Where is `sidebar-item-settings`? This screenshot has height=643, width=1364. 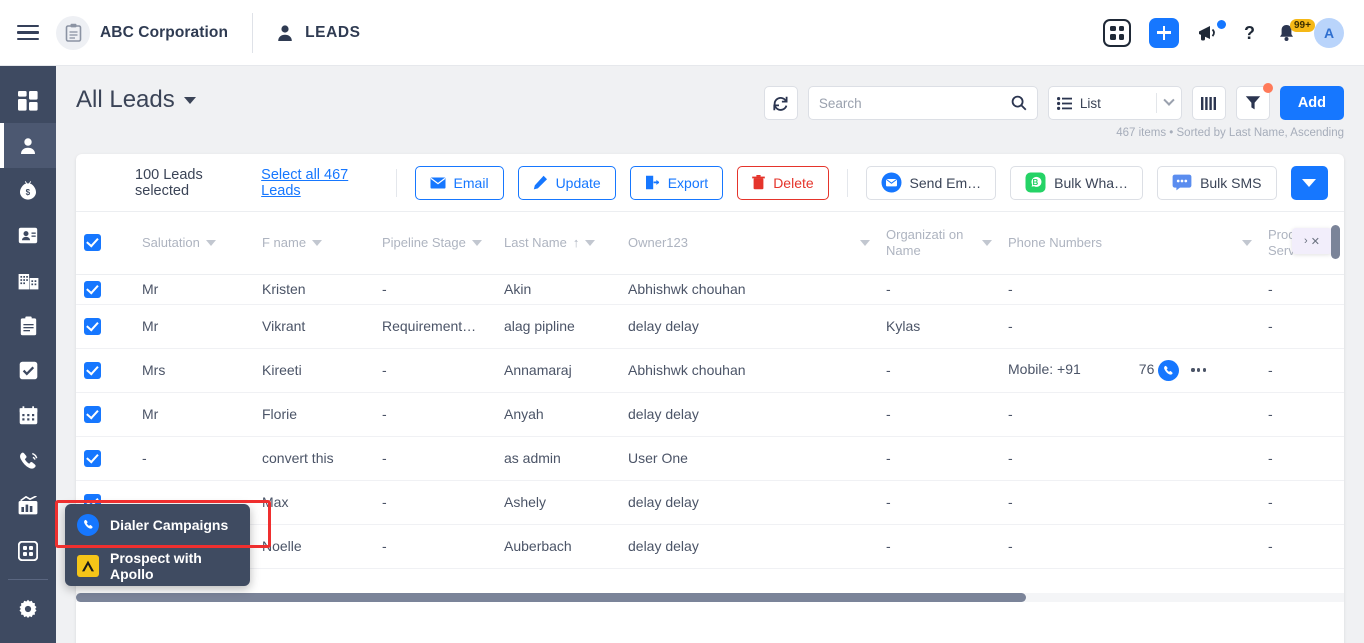 sidebar-item-settings is located at coordinates (28, 608).